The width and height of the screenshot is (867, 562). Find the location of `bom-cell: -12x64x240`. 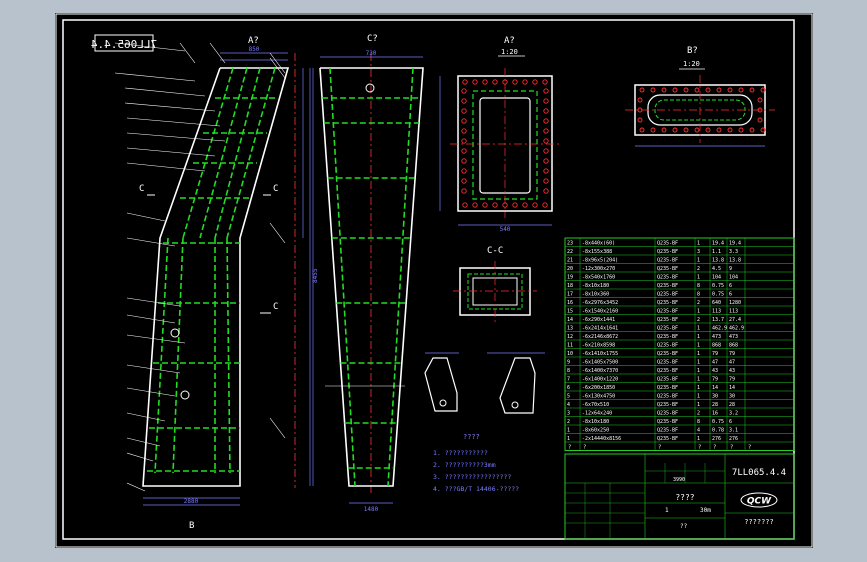

bom-cell: -12x64x240 is located at coordinates (597, 414).